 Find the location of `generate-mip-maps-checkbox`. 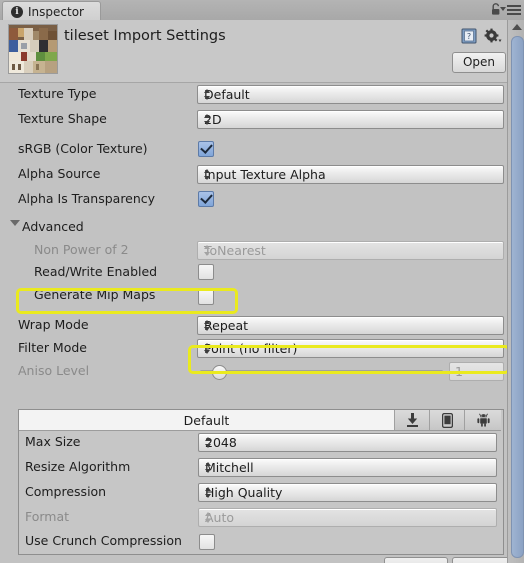

generate-mip-maps-checkbox is located at coordinates (206, 297).